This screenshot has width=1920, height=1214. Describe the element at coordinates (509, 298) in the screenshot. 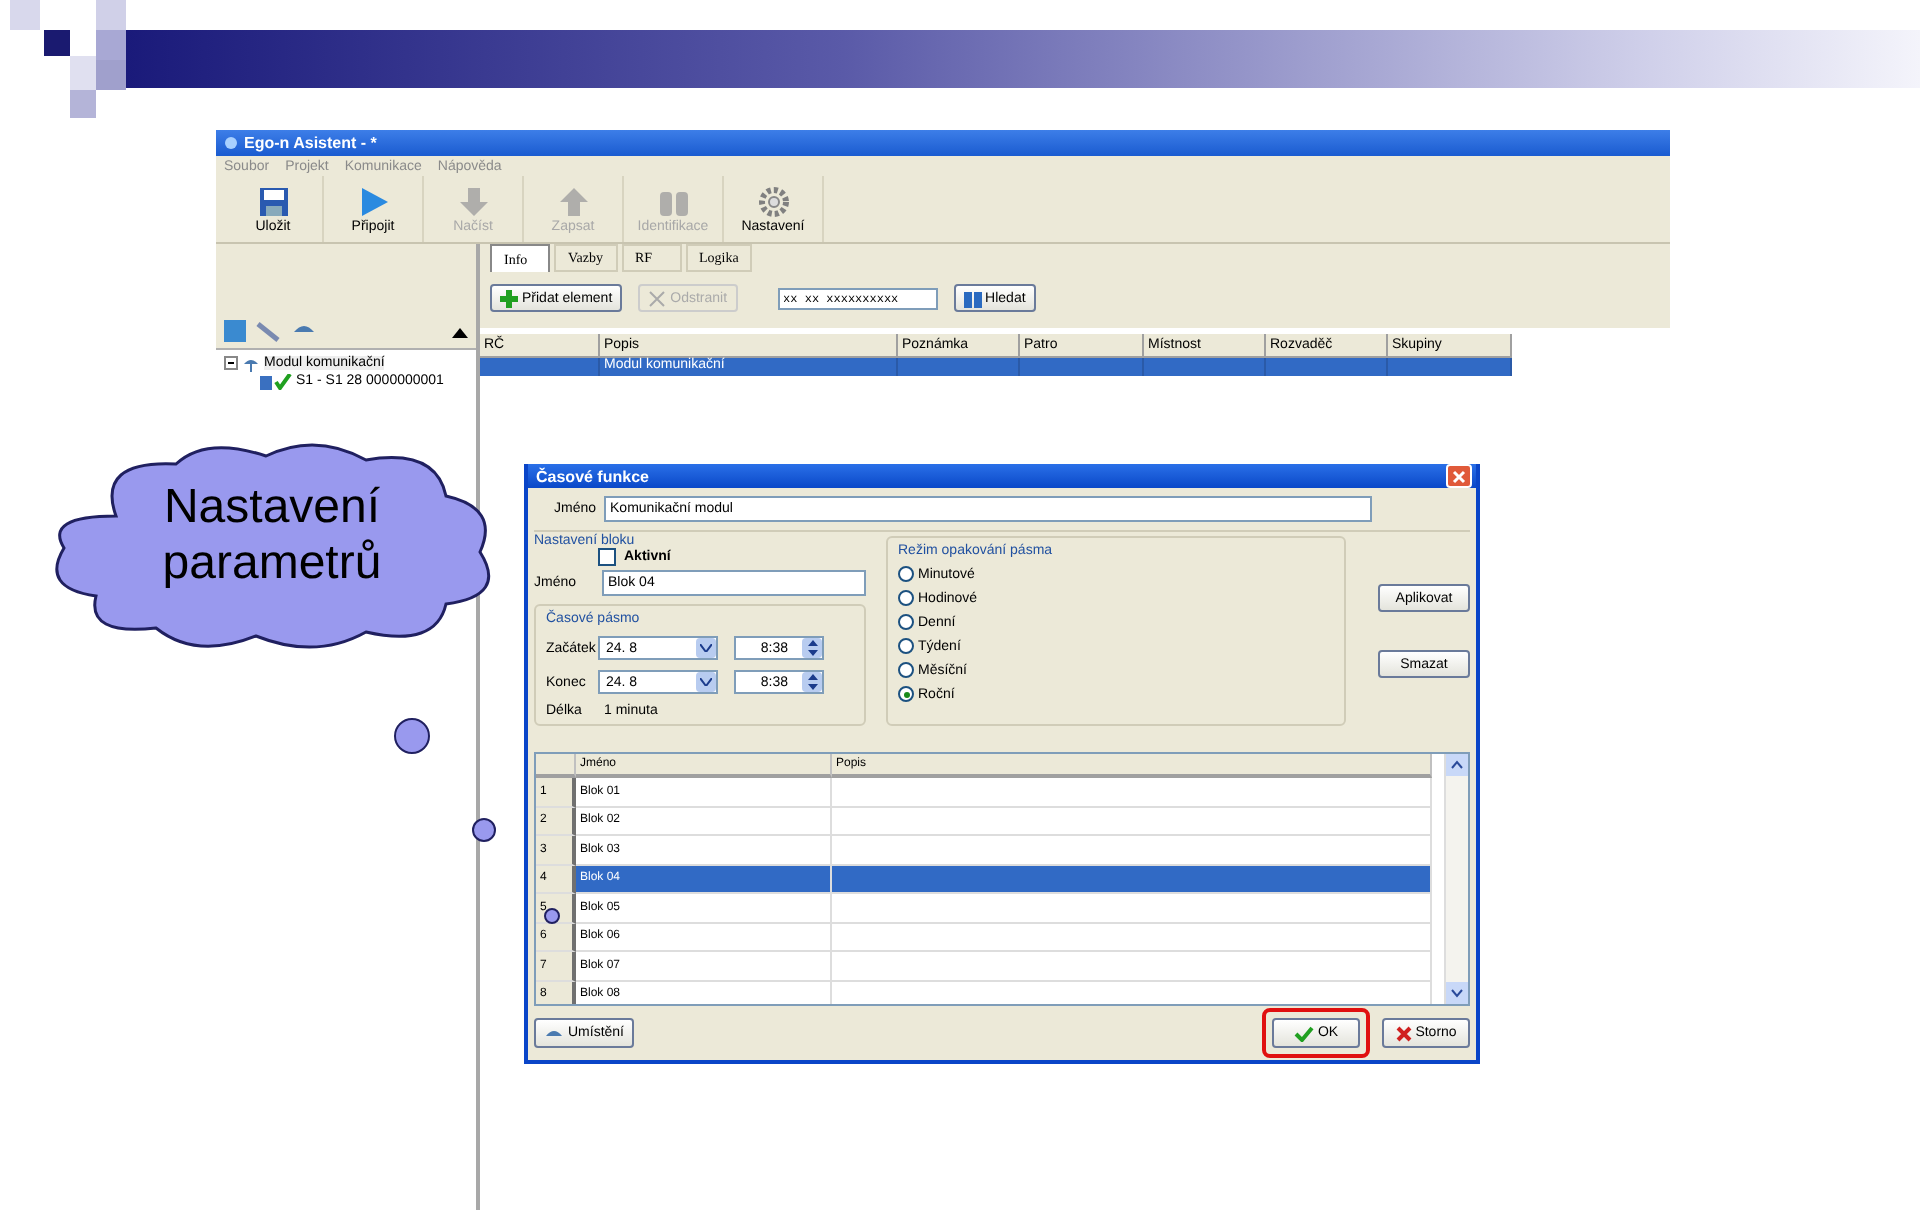

I see `plus-icon` at that location.